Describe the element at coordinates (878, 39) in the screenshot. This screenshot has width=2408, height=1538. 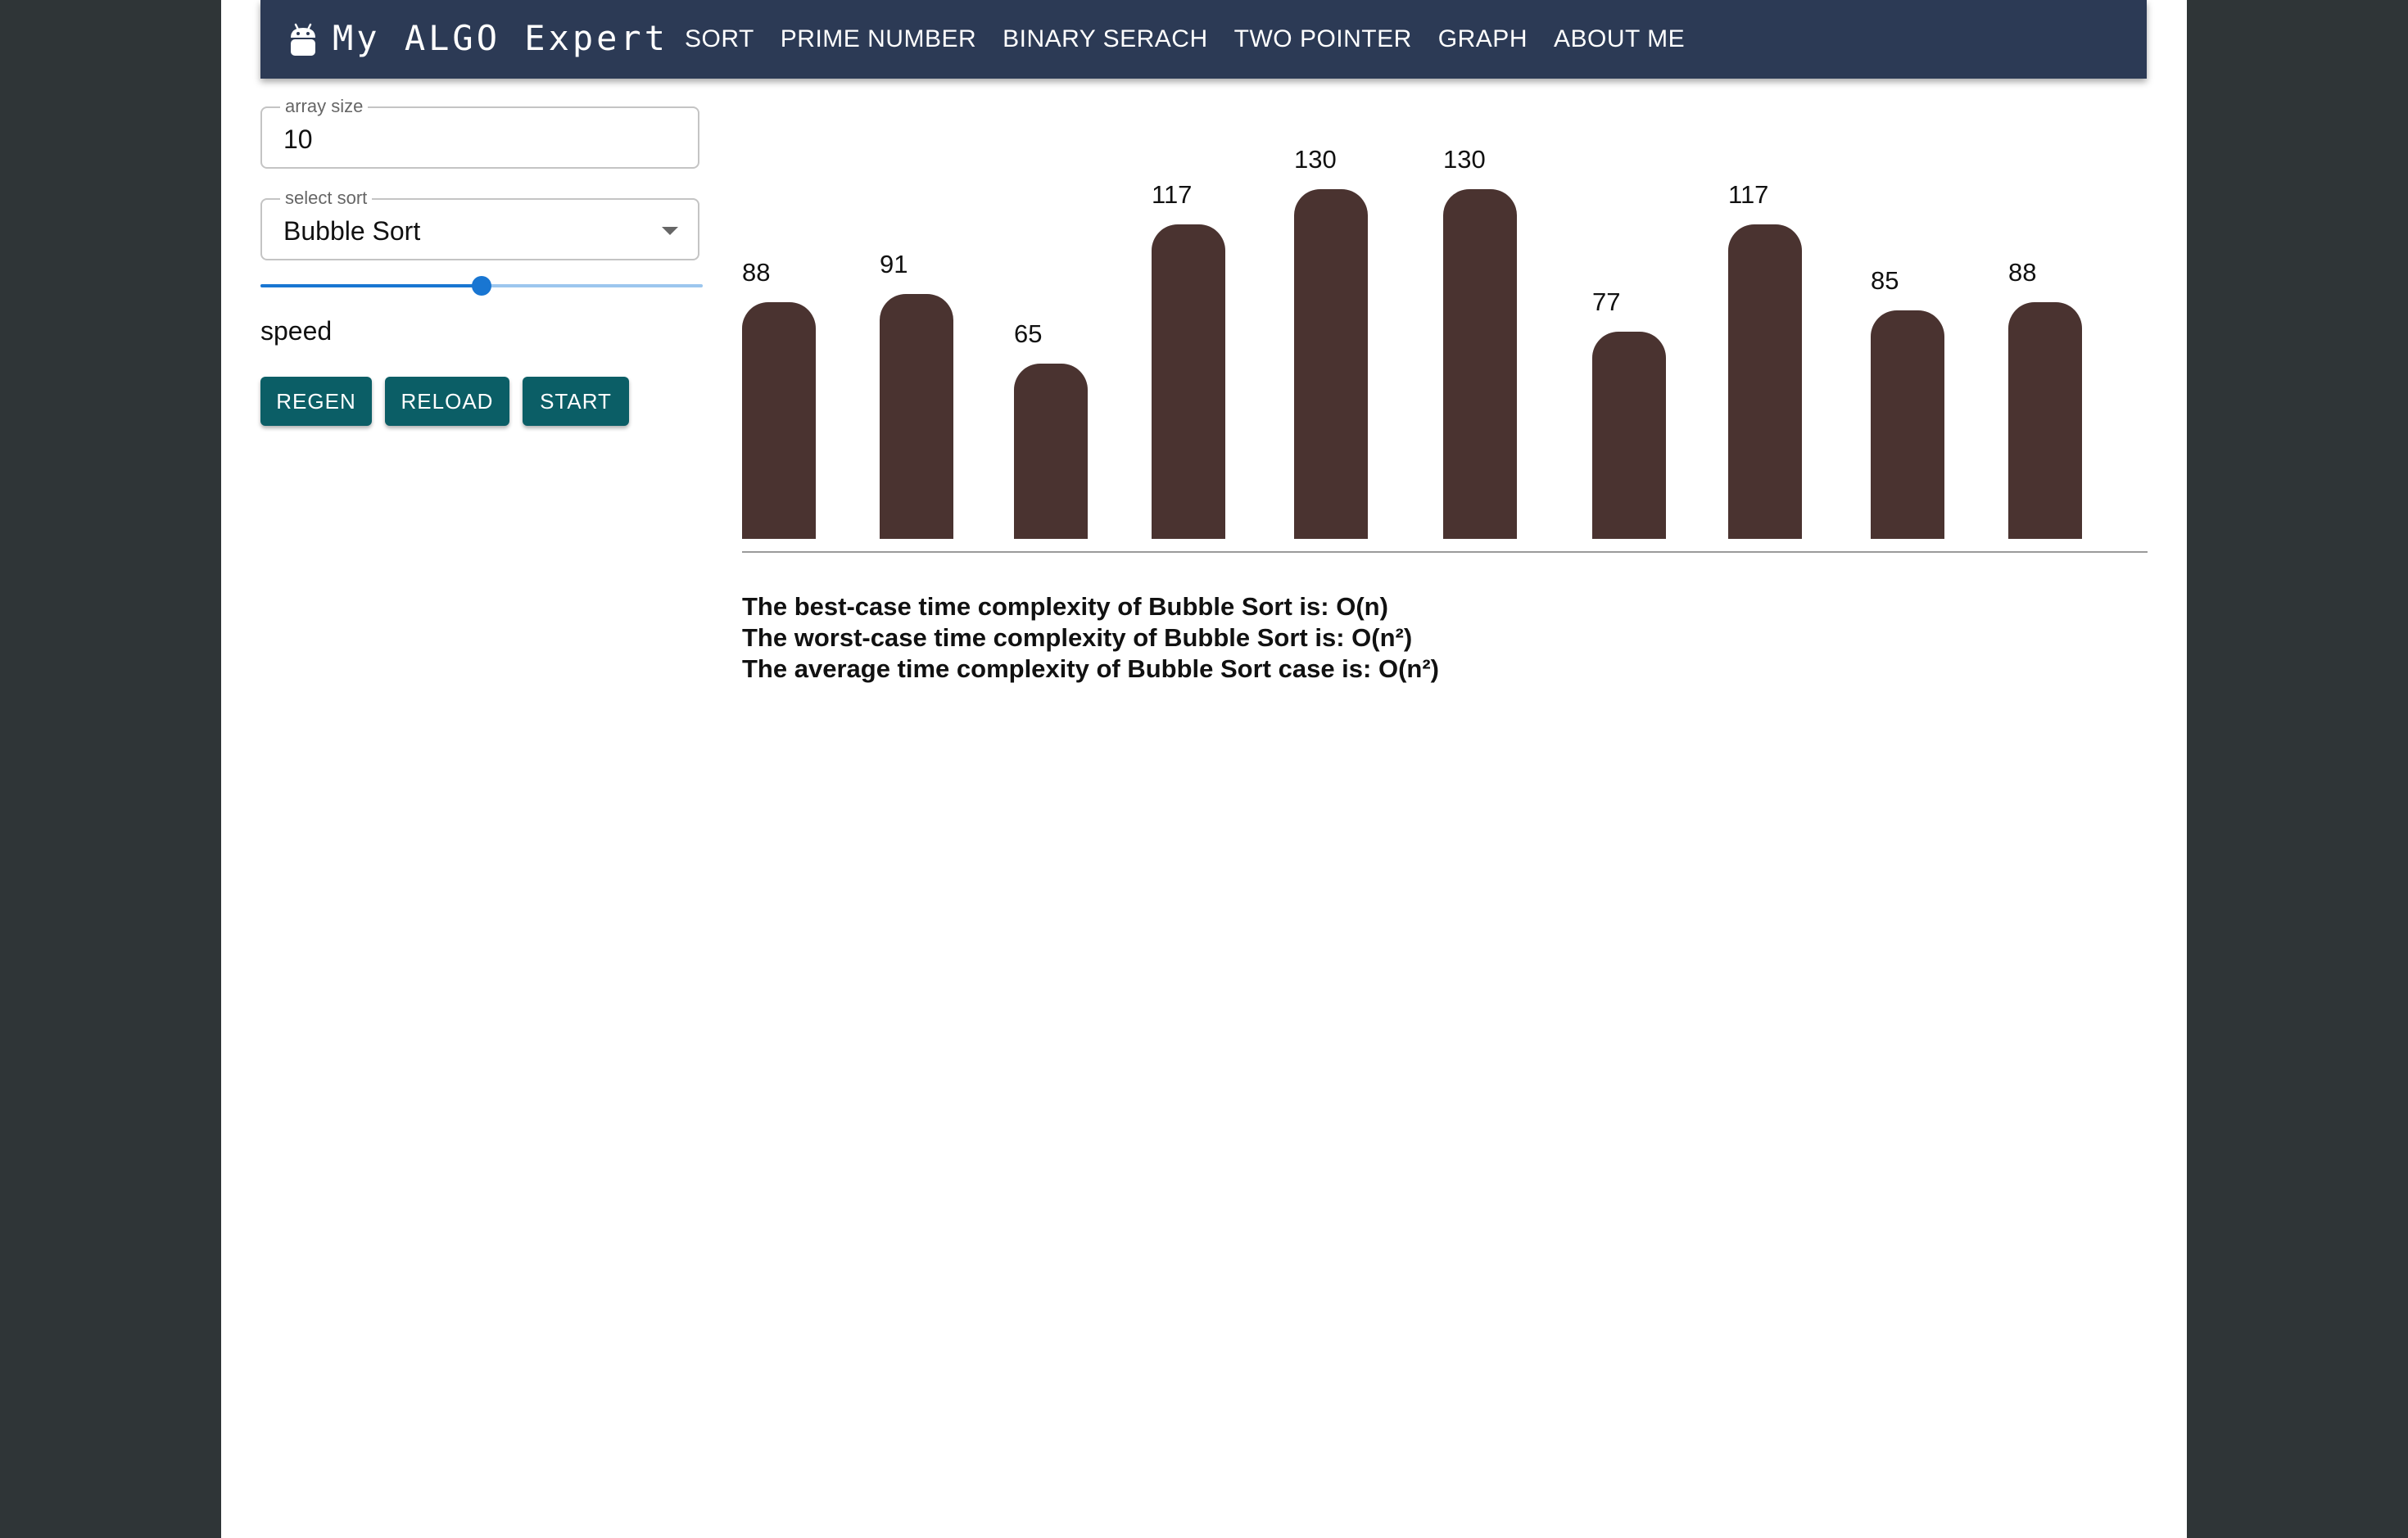
I see `nav-prime-number: PRIME NUMBER` at that location.